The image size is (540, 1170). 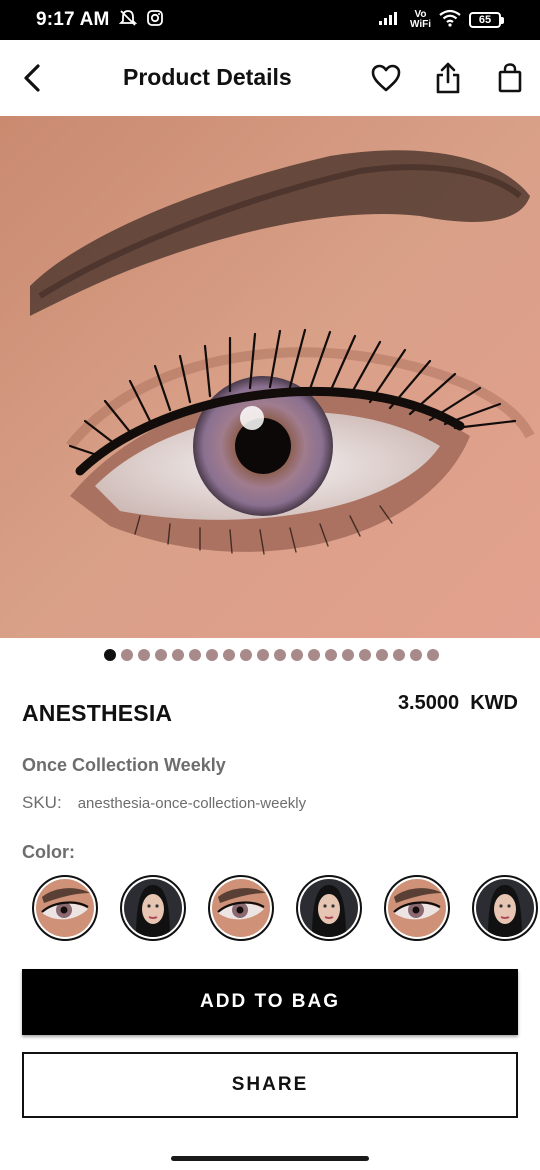 I want to click on bag-button, so click(x=510, y=78).